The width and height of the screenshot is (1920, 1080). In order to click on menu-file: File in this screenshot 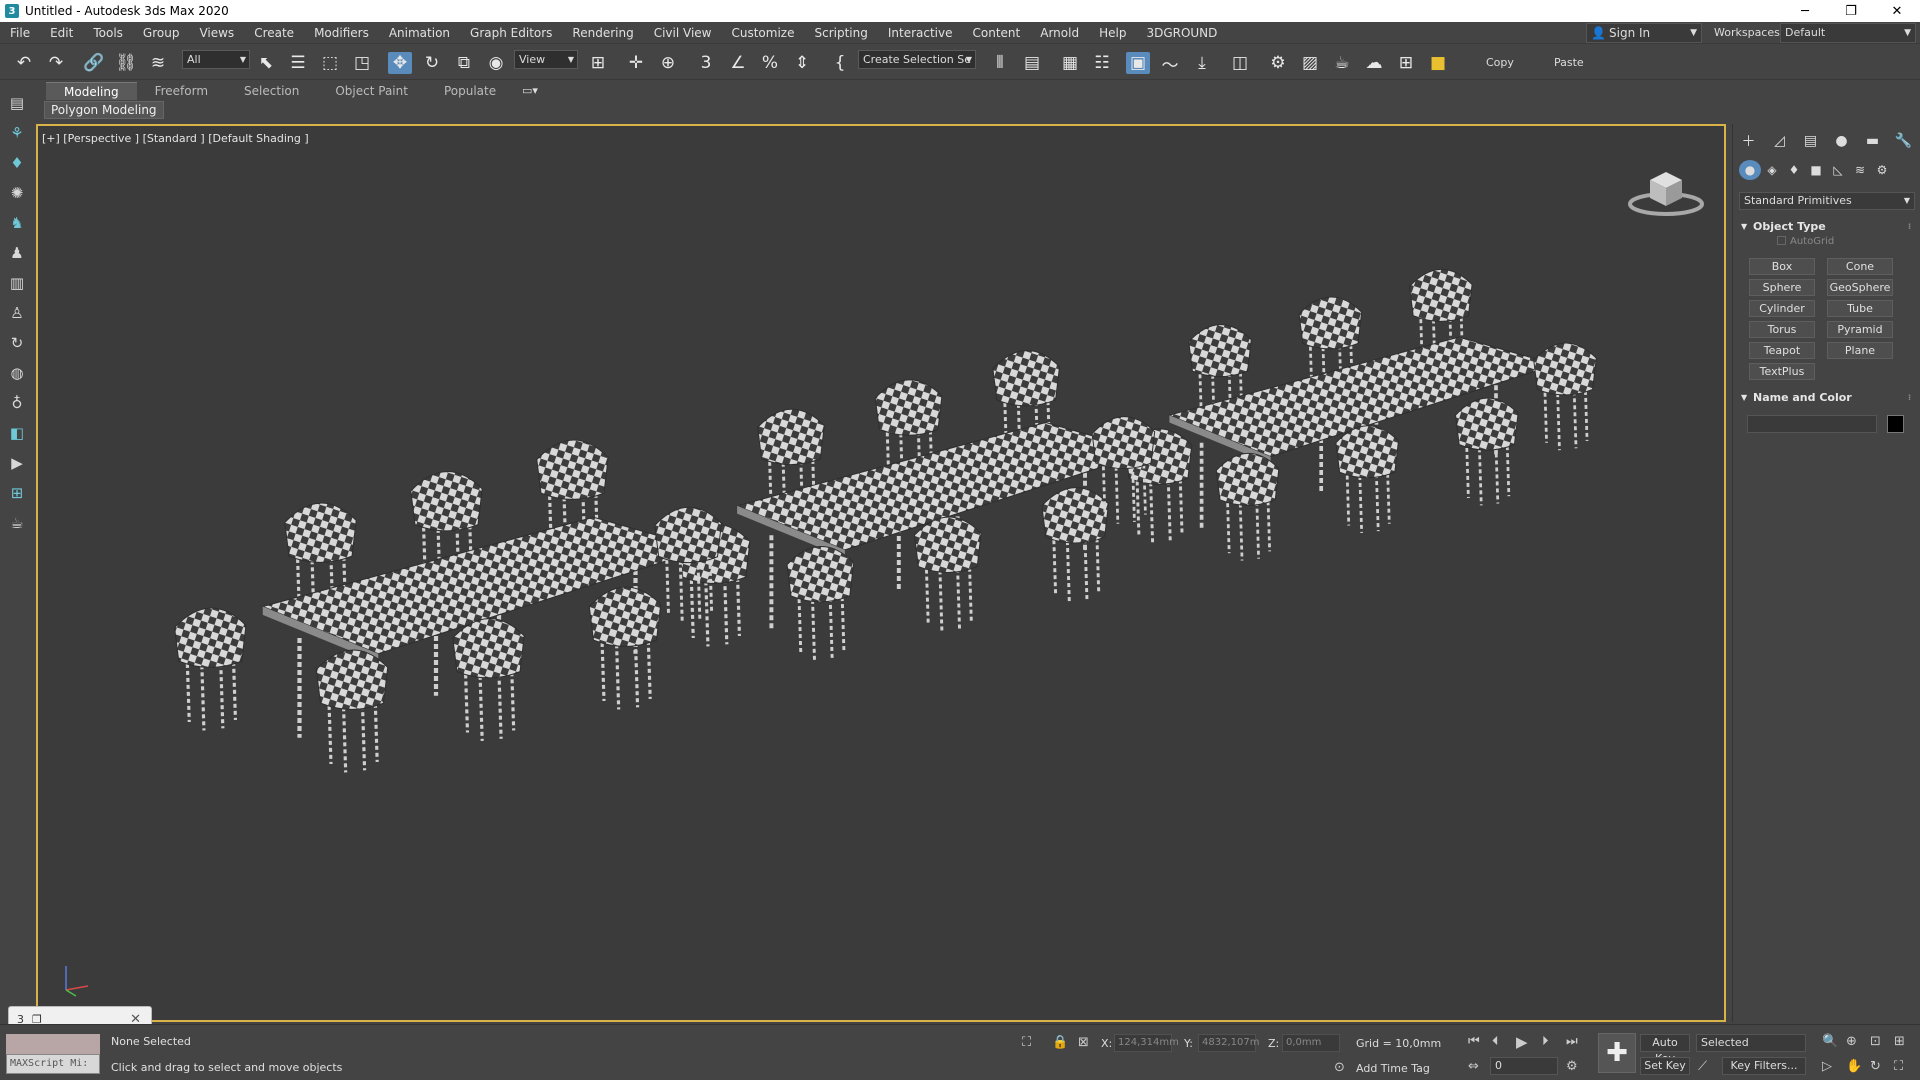, I will do `click(20, 33)`.